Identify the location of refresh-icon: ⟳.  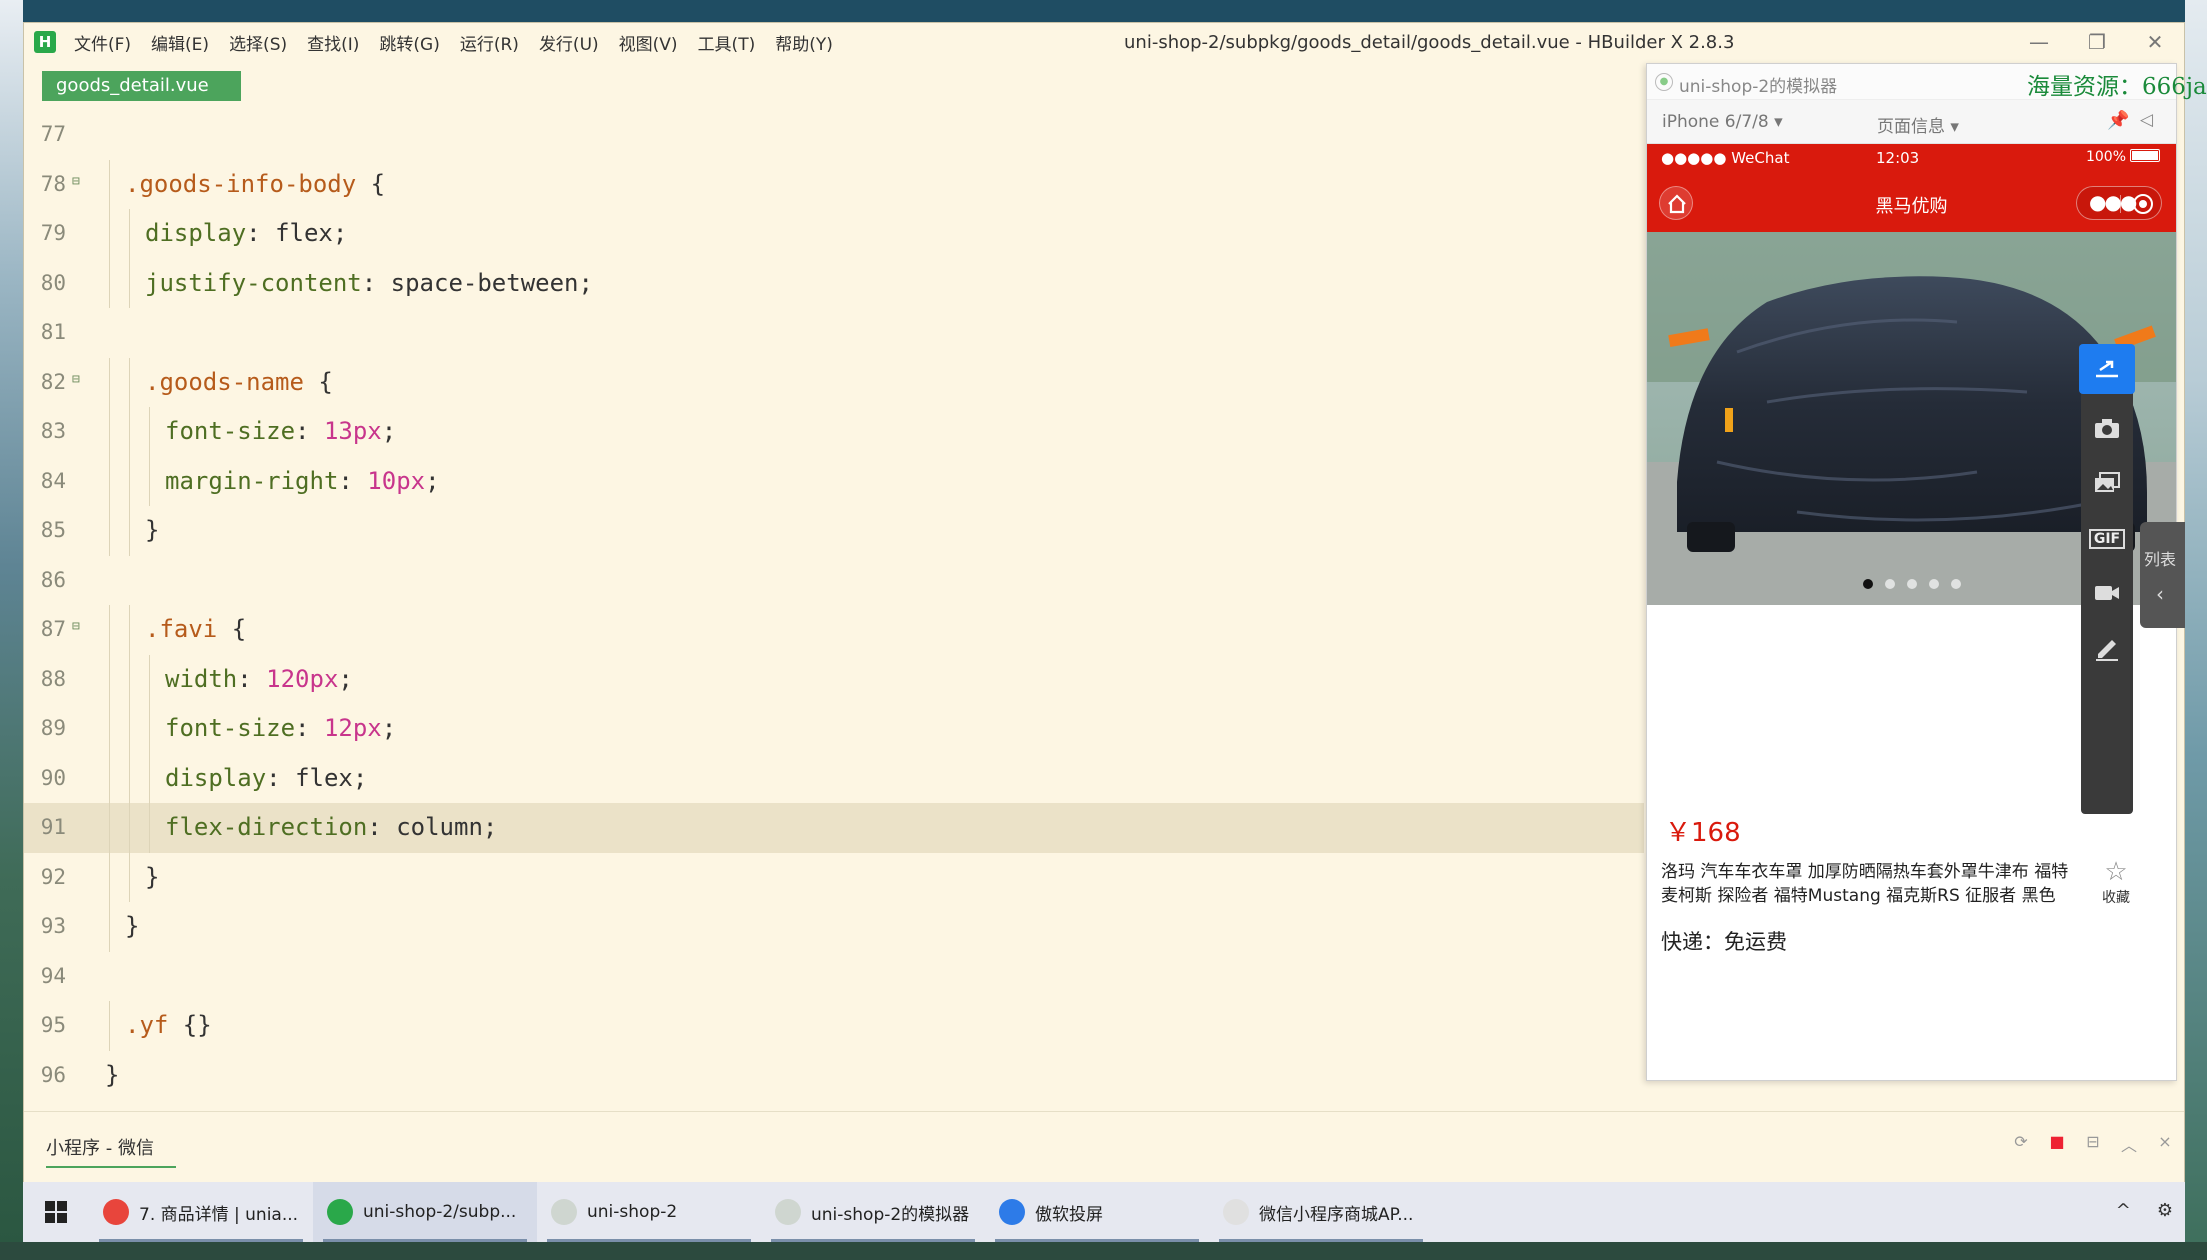
(2021, 1144).